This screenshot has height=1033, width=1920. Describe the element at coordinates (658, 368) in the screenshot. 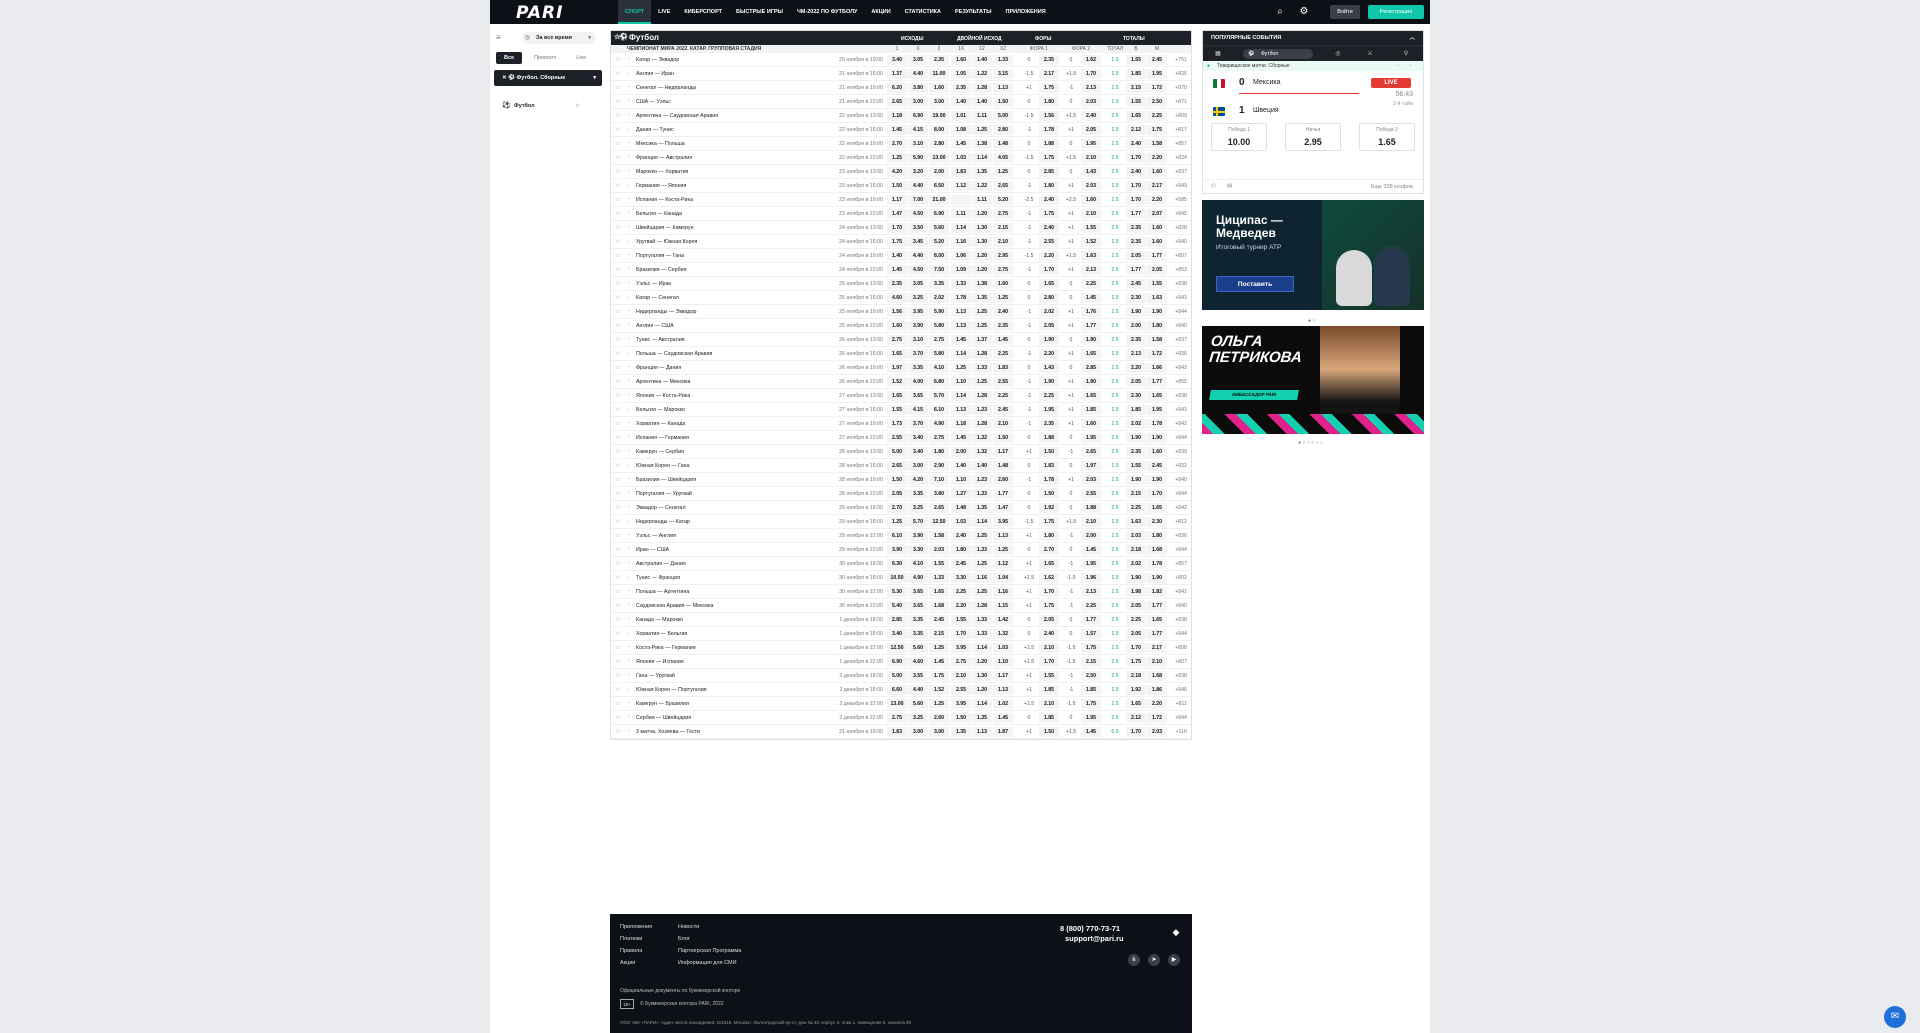

I see `match-teams: Франция — Дания` at that location.